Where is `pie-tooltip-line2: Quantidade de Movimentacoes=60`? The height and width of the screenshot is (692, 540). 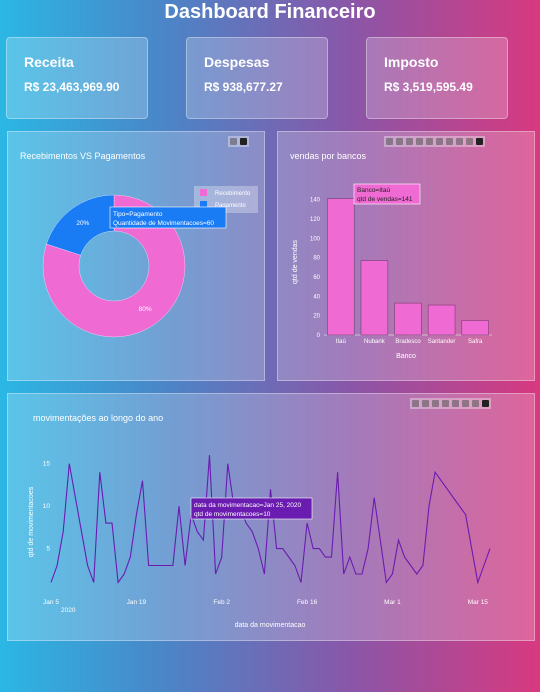 pie-tooltip-line2: Quantidade de Movimentacoes=60 is located at coordinates (163, 223).